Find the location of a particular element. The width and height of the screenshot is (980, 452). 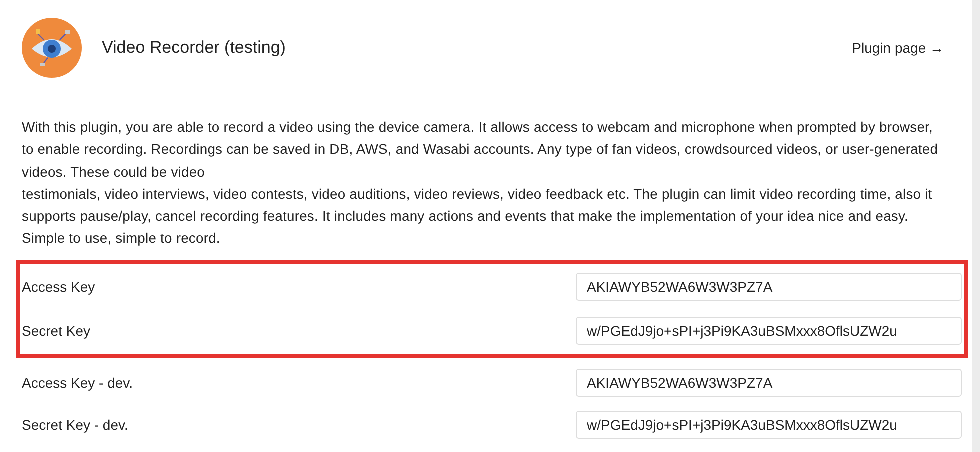

plugin-page-link: Plugin page → is located at coordinates (898, 48).